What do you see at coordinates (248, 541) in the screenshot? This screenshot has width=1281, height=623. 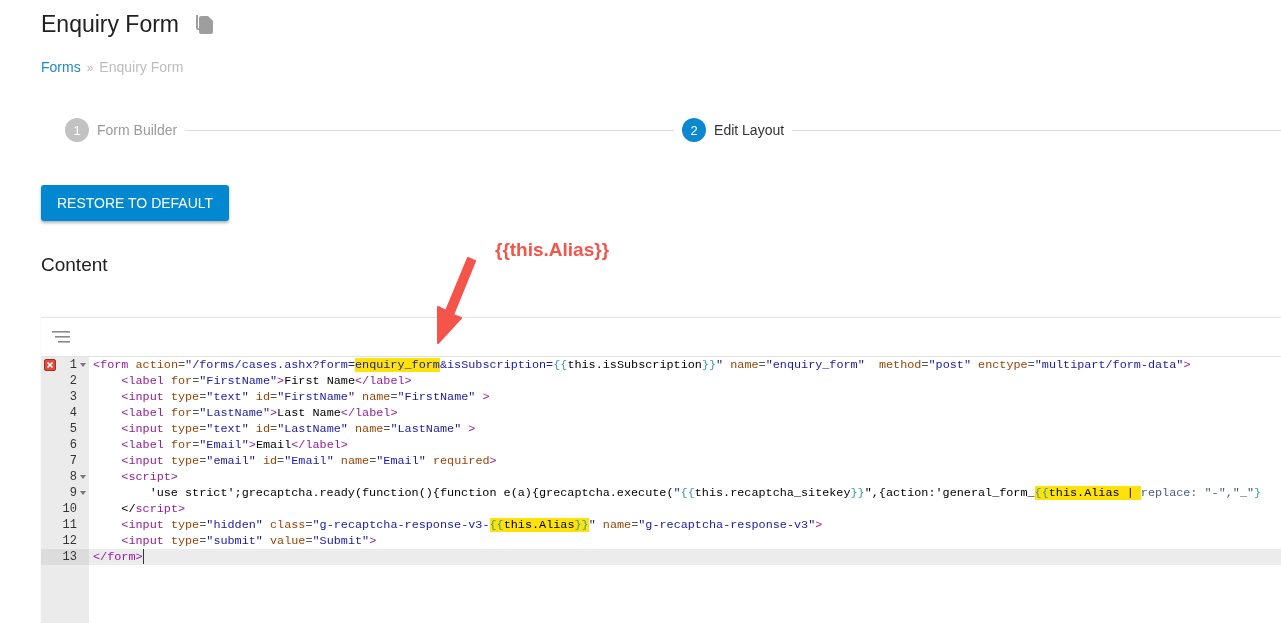 I see `code-line: <input type="submit" value="Submit">` at bounding box center [248, 541].